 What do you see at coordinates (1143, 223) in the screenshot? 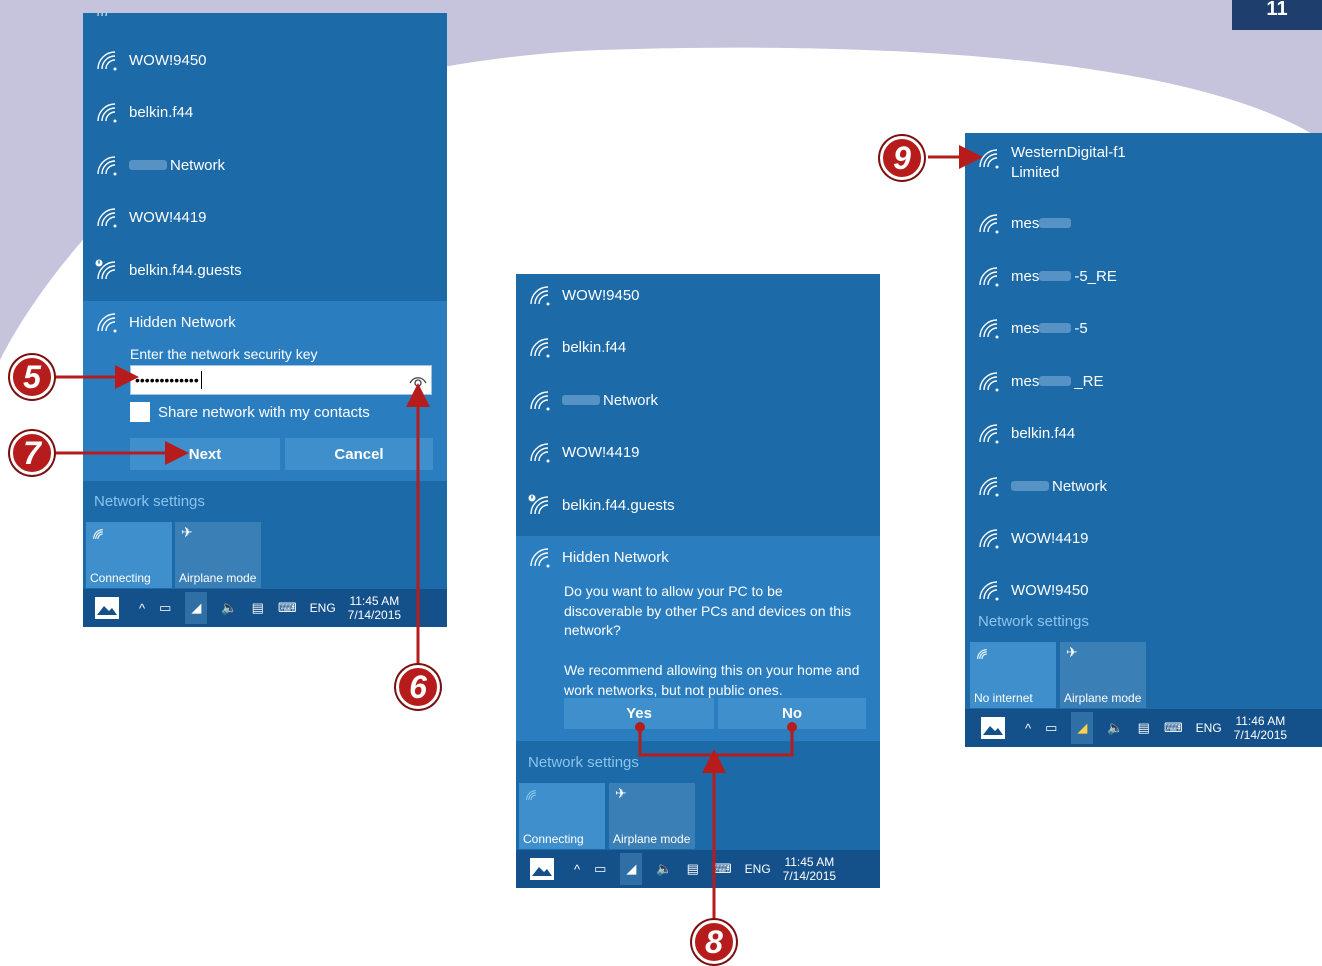
I see `network-item: mes` at bounding box center [1143, 223].